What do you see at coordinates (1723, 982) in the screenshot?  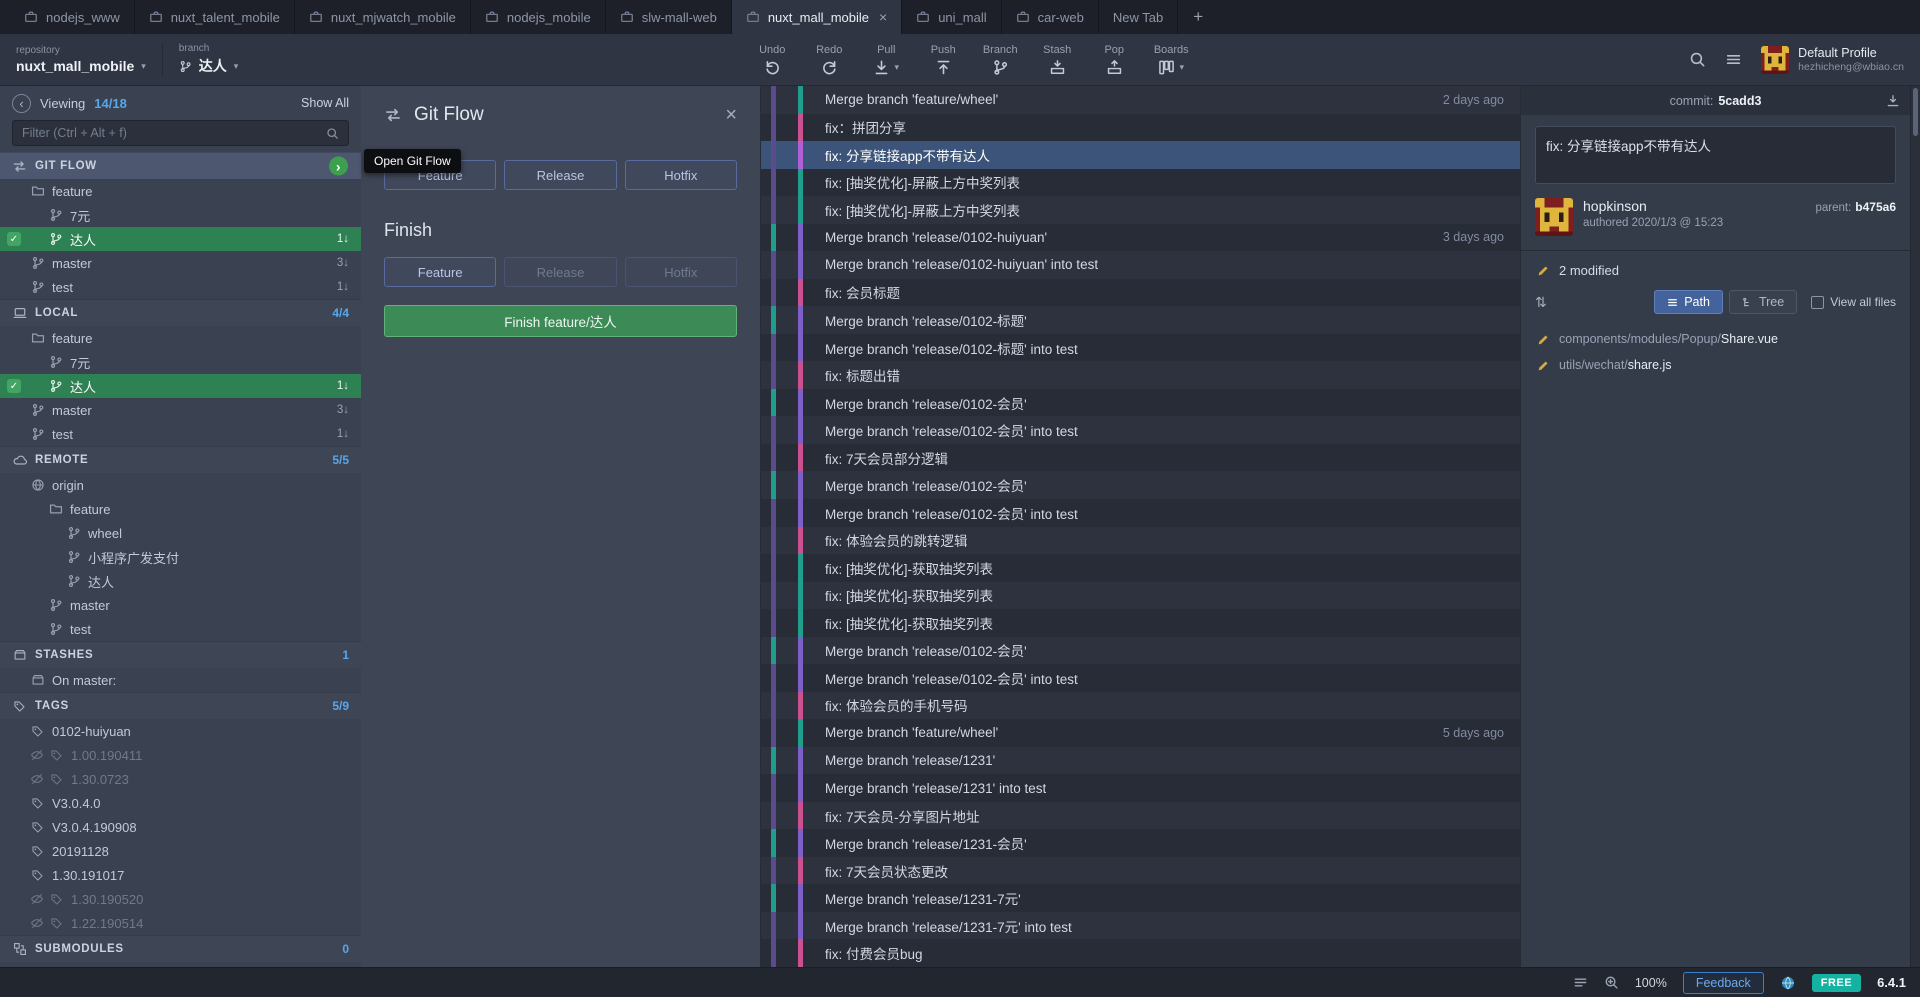 I see `feedback-button: Feedback` at bounding box center [1723, 982].